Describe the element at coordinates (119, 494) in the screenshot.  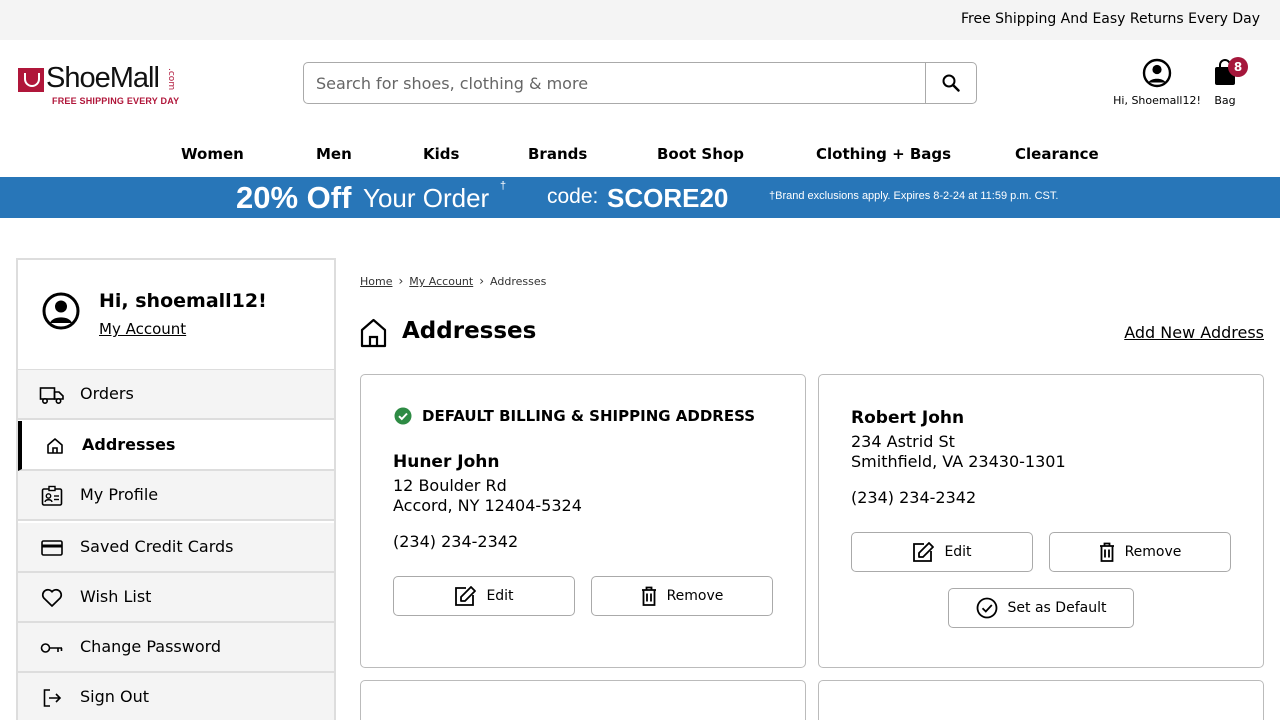
I see `sidebar-item-label: My Profile` at that location.